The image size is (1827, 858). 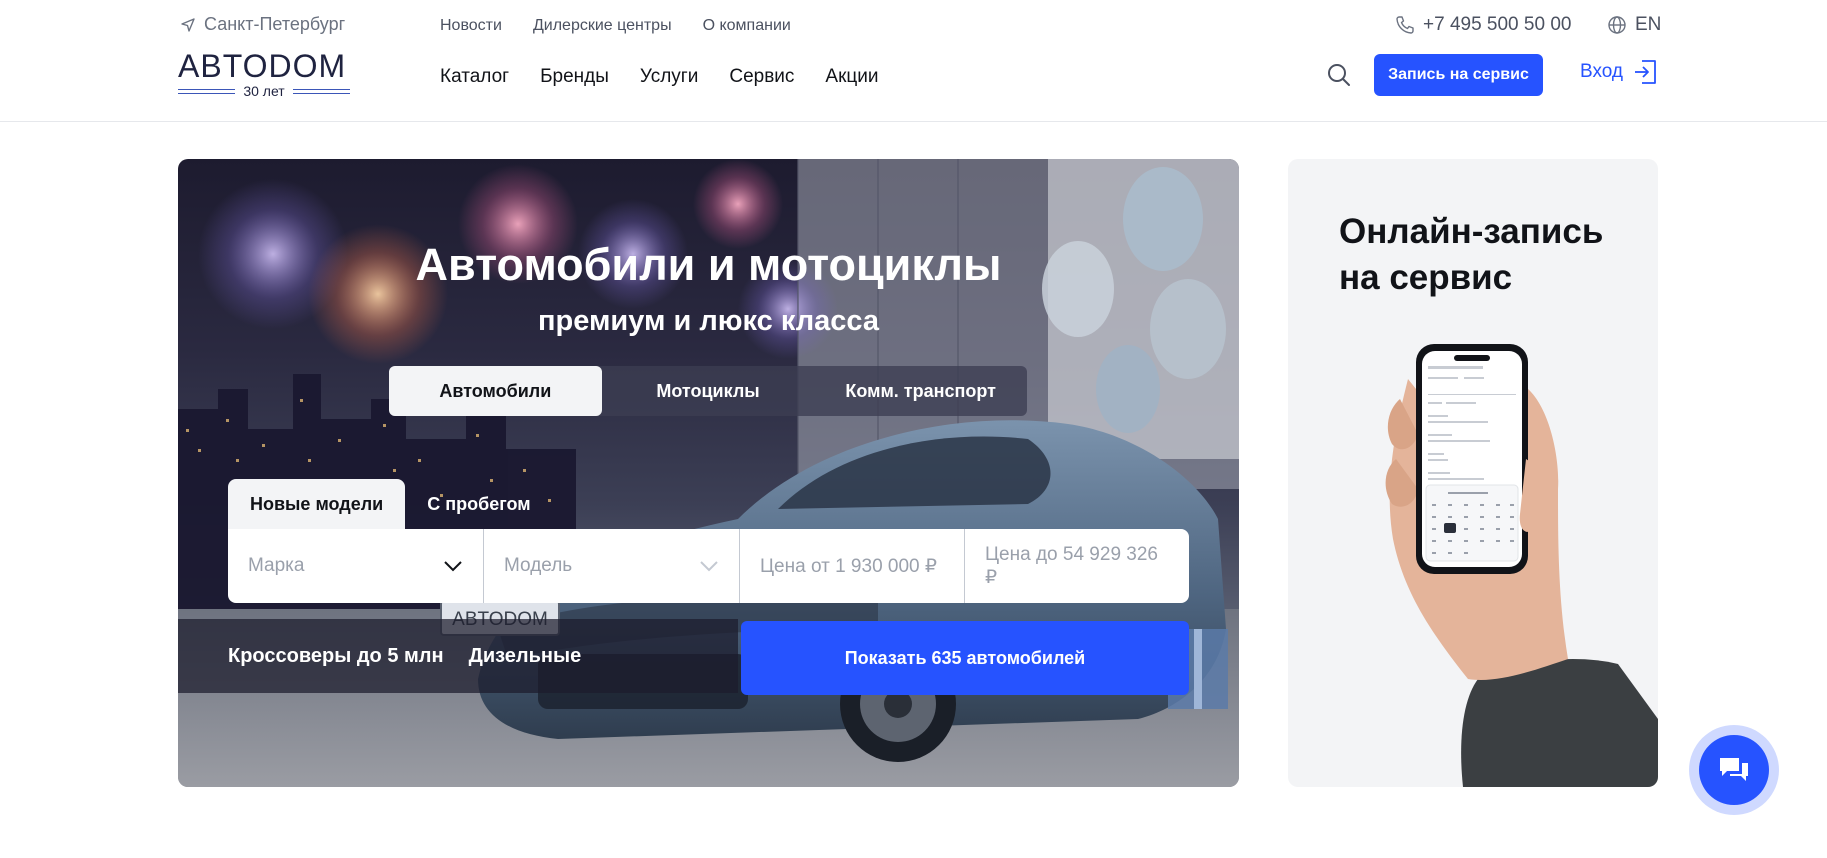 I want to click on price-from-placeholder: Цена от 1 930 000 ₽, so click(x=848, y=566).